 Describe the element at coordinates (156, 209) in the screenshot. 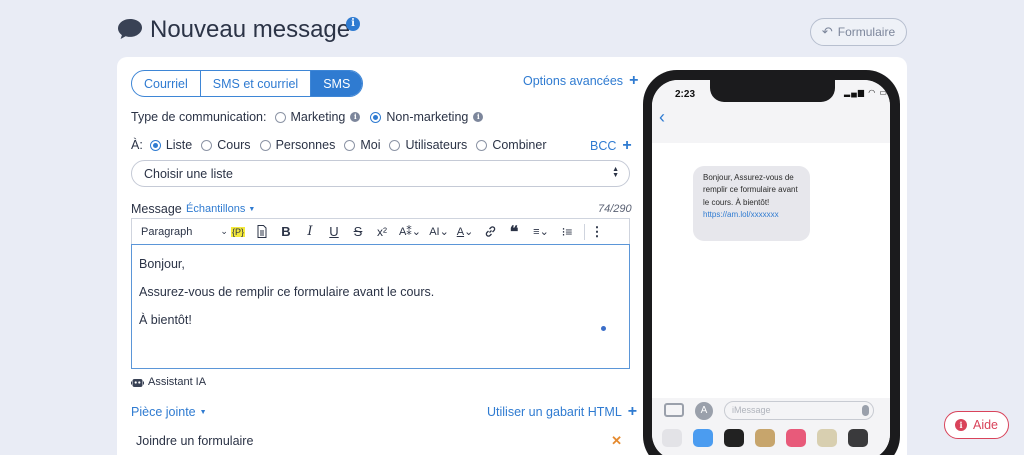

I see `message-label: Message` at that location.